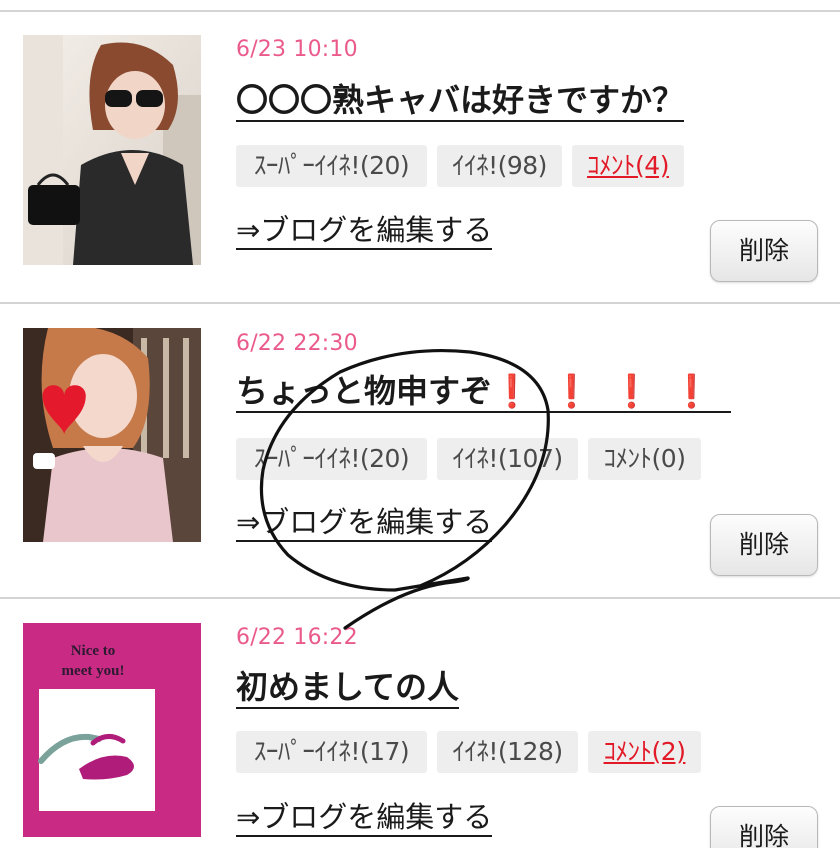 The height and width of the screenshot is (848, 840). I want to click on thumbnail-caption: Nice to, so click(93, 651).